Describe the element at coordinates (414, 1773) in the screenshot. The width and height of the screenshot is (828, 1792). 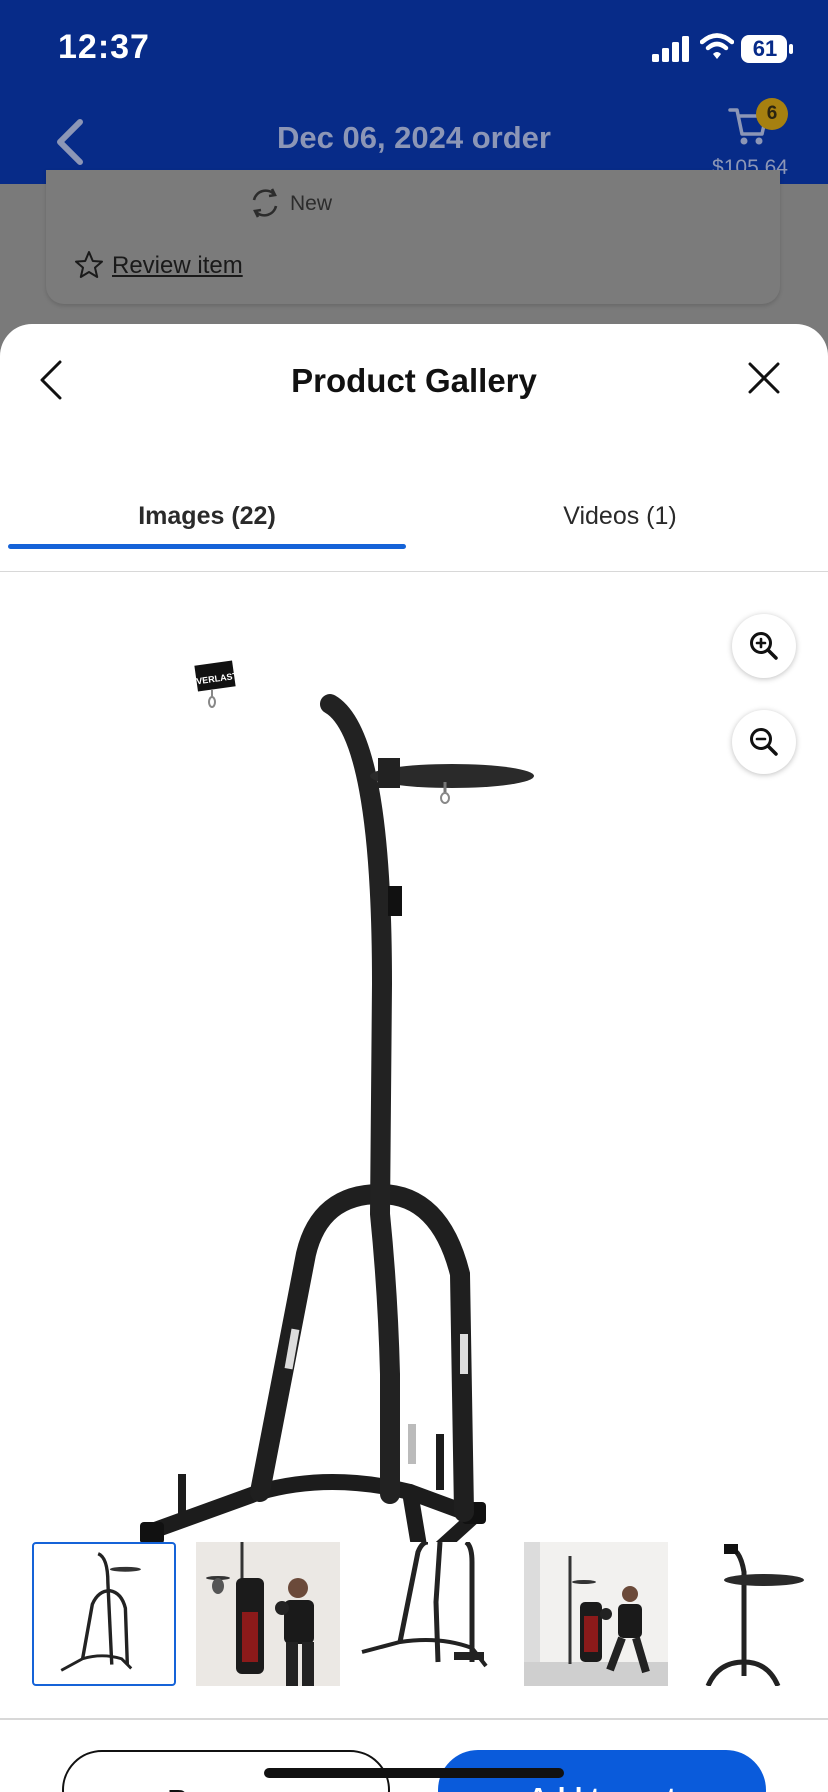
I see `home-indicator` at that location.